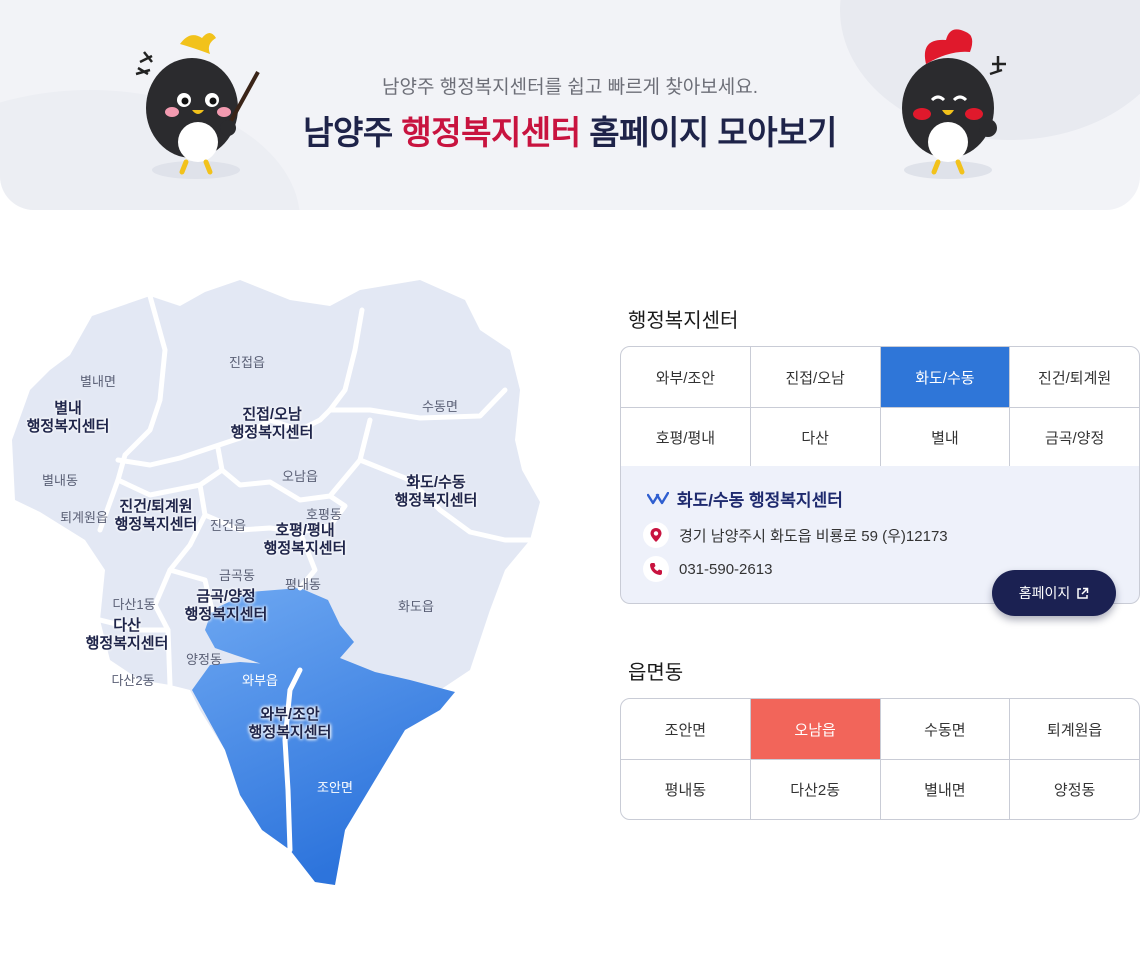  Describe the element at coordinates (60, 480) in the screenshot. I see `map-area-label: 별내동` at that location.